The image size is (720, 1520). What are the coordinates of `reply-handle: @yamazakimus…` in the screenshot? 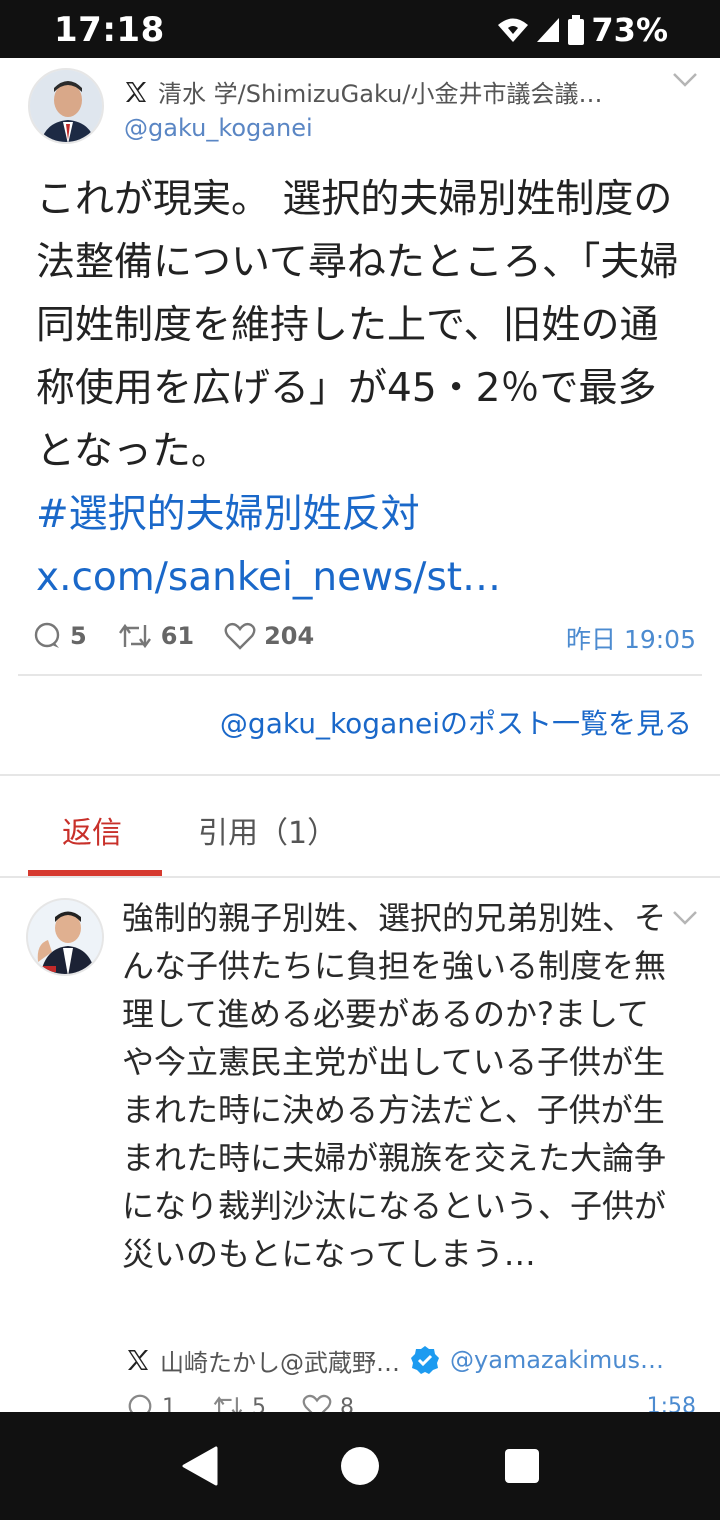 It's located at (557, 1360).